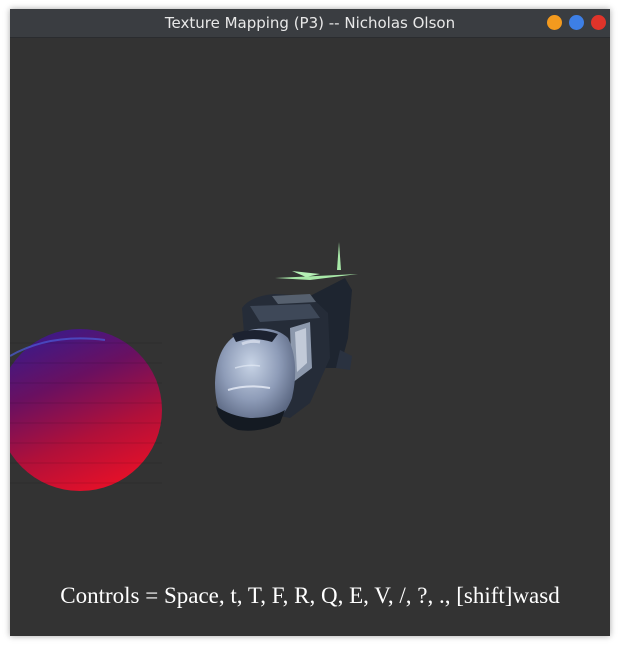 This screenshot has height=646, width=620. What do you see at coordinates (598, 22) in the screenshot?
I see `close-button` at bounding box center [598, 22].